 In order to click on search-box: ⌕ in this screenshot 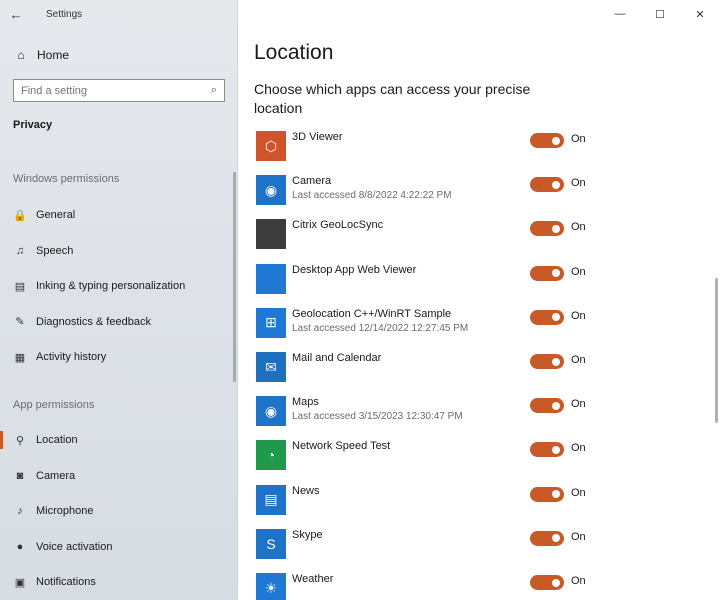, I will do `click(119, 90)`.